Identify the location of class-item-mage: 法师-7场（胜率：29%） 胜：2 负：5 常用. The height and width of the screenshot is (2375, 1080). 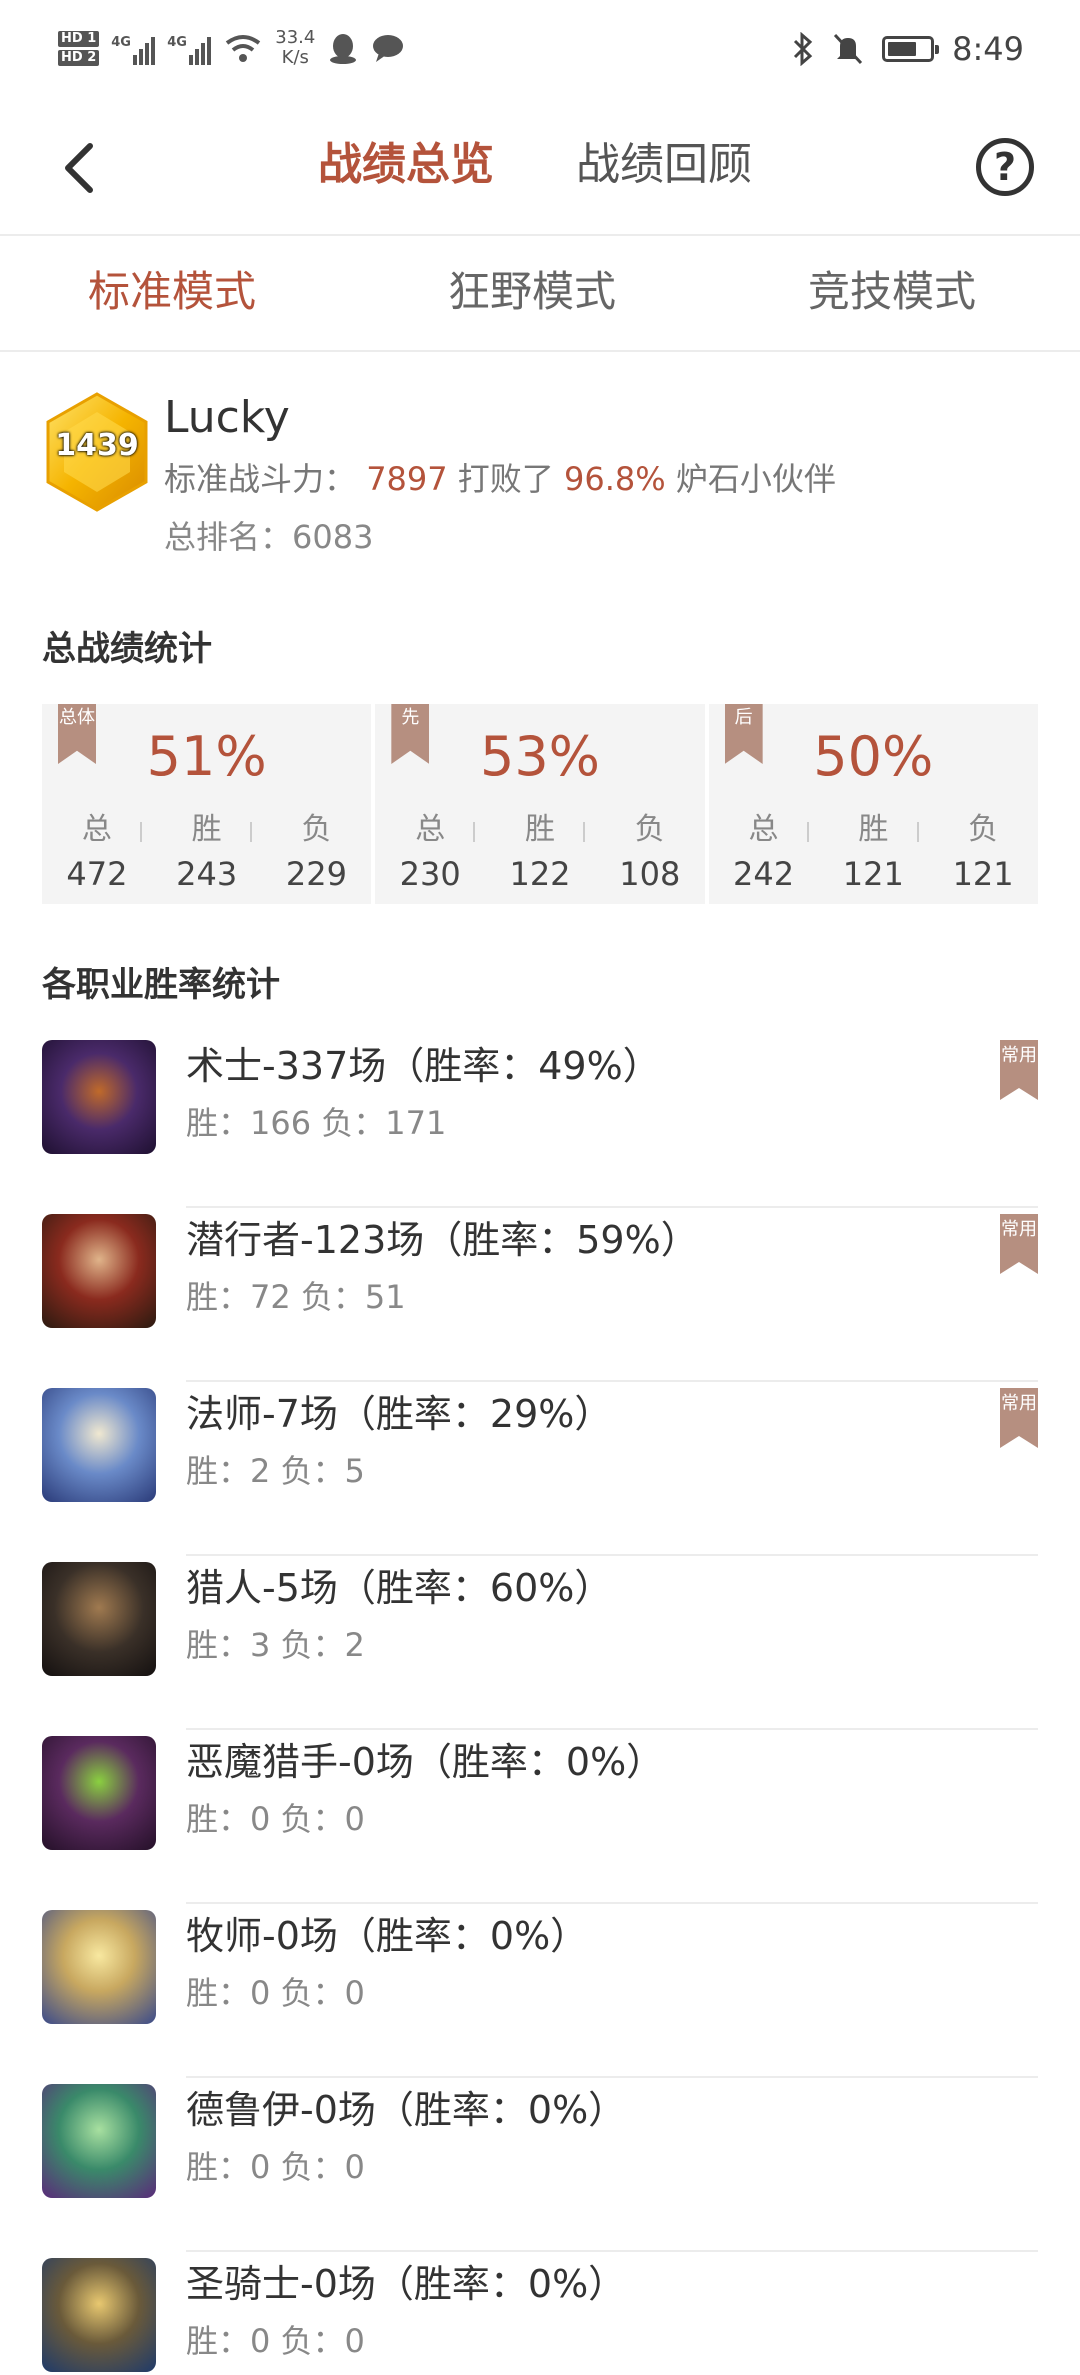
(540, 1469).